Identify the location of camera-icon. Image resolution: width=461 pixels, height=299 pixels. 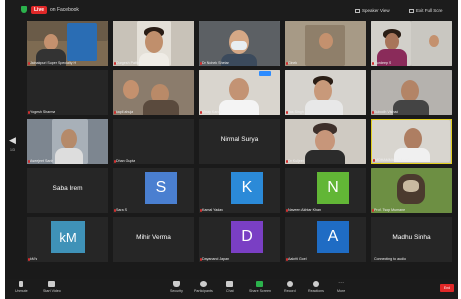
(52, 284).